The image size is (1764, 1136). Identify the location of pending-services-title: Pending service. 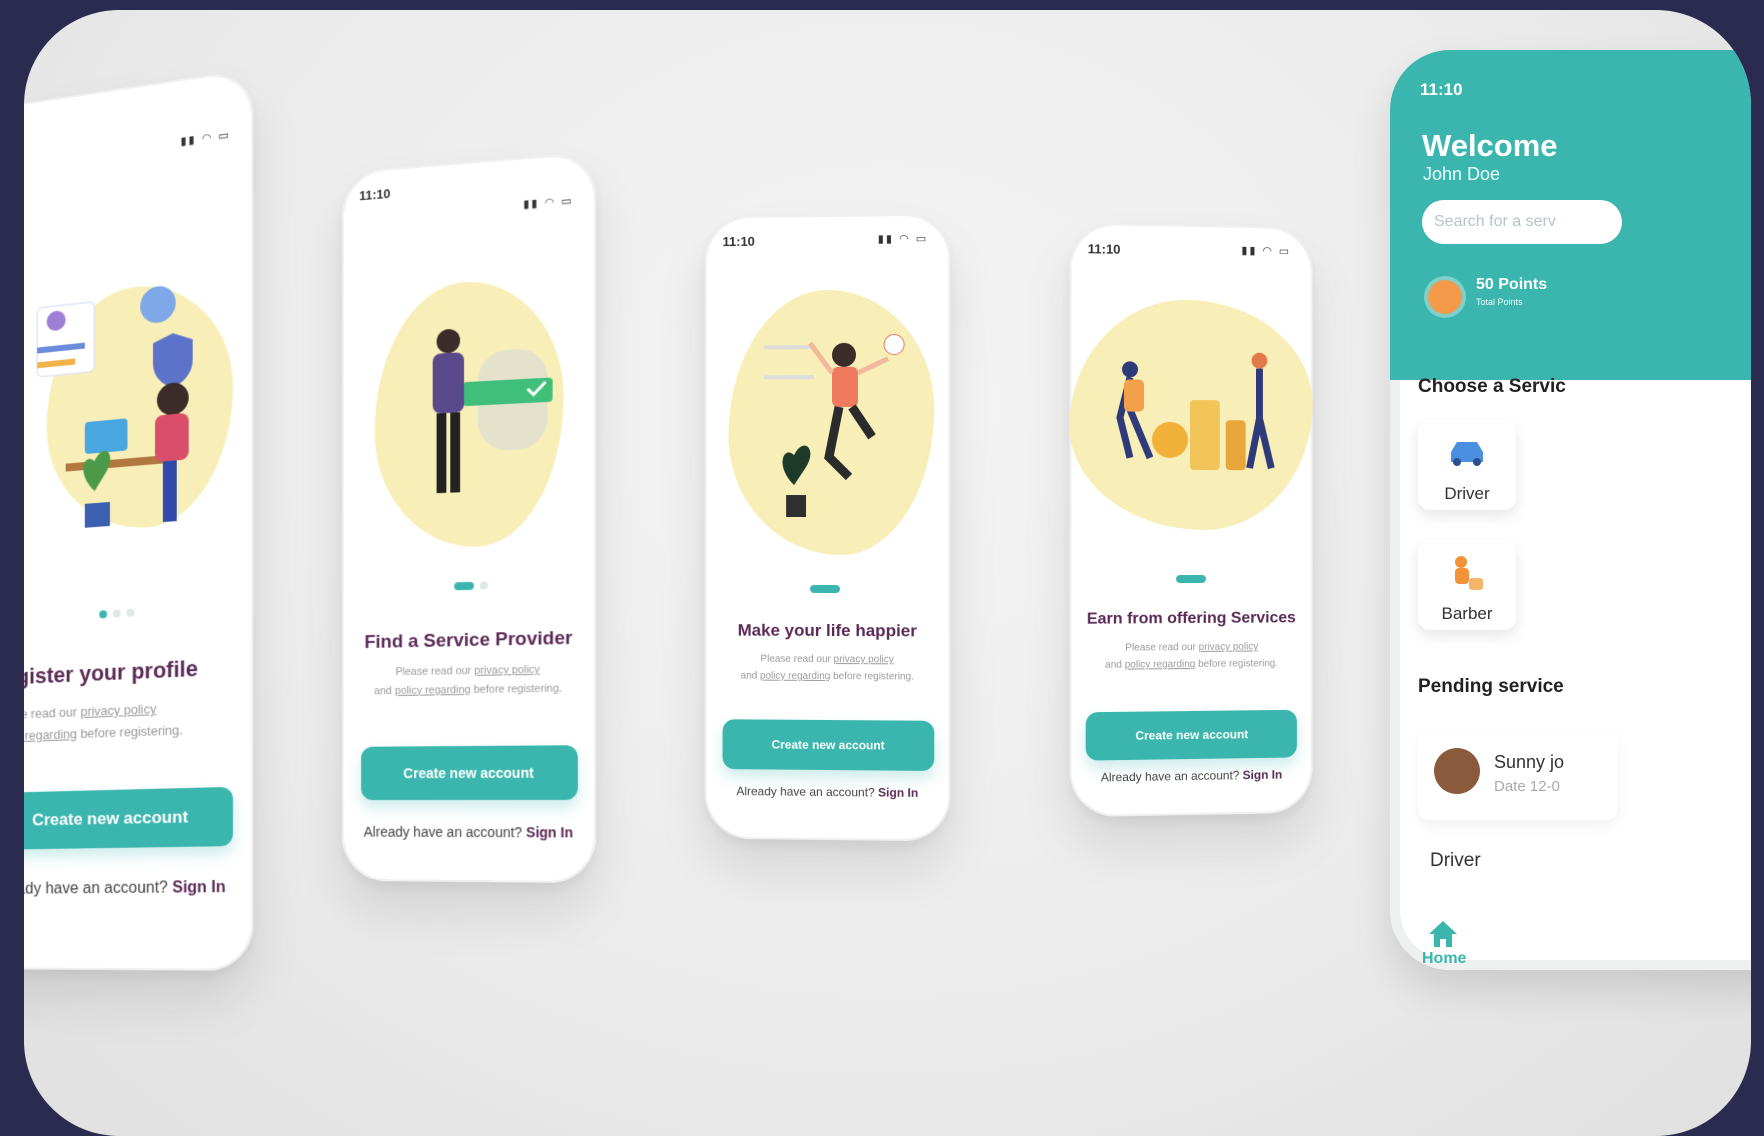
(1491, 686).